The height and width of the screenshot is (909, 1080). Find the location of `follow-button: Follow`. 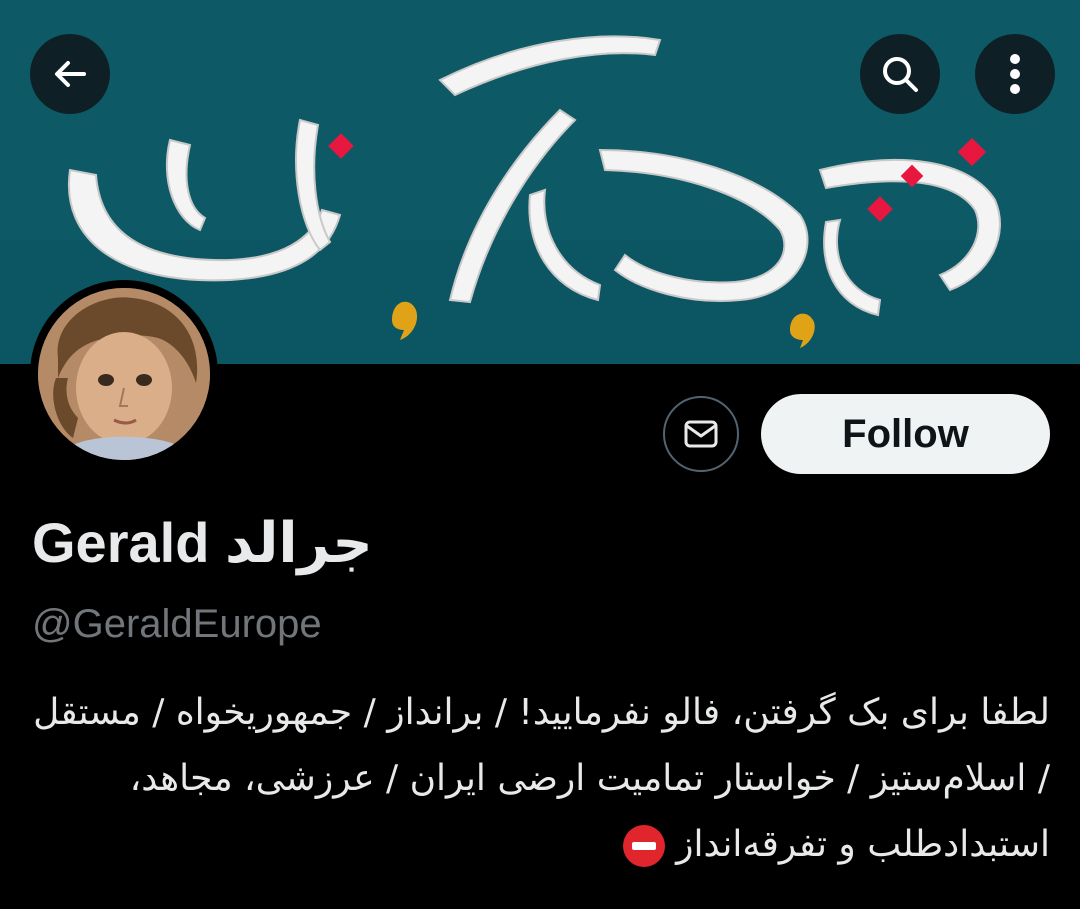

follow-button: Follow is located at coordinates (905, 434).